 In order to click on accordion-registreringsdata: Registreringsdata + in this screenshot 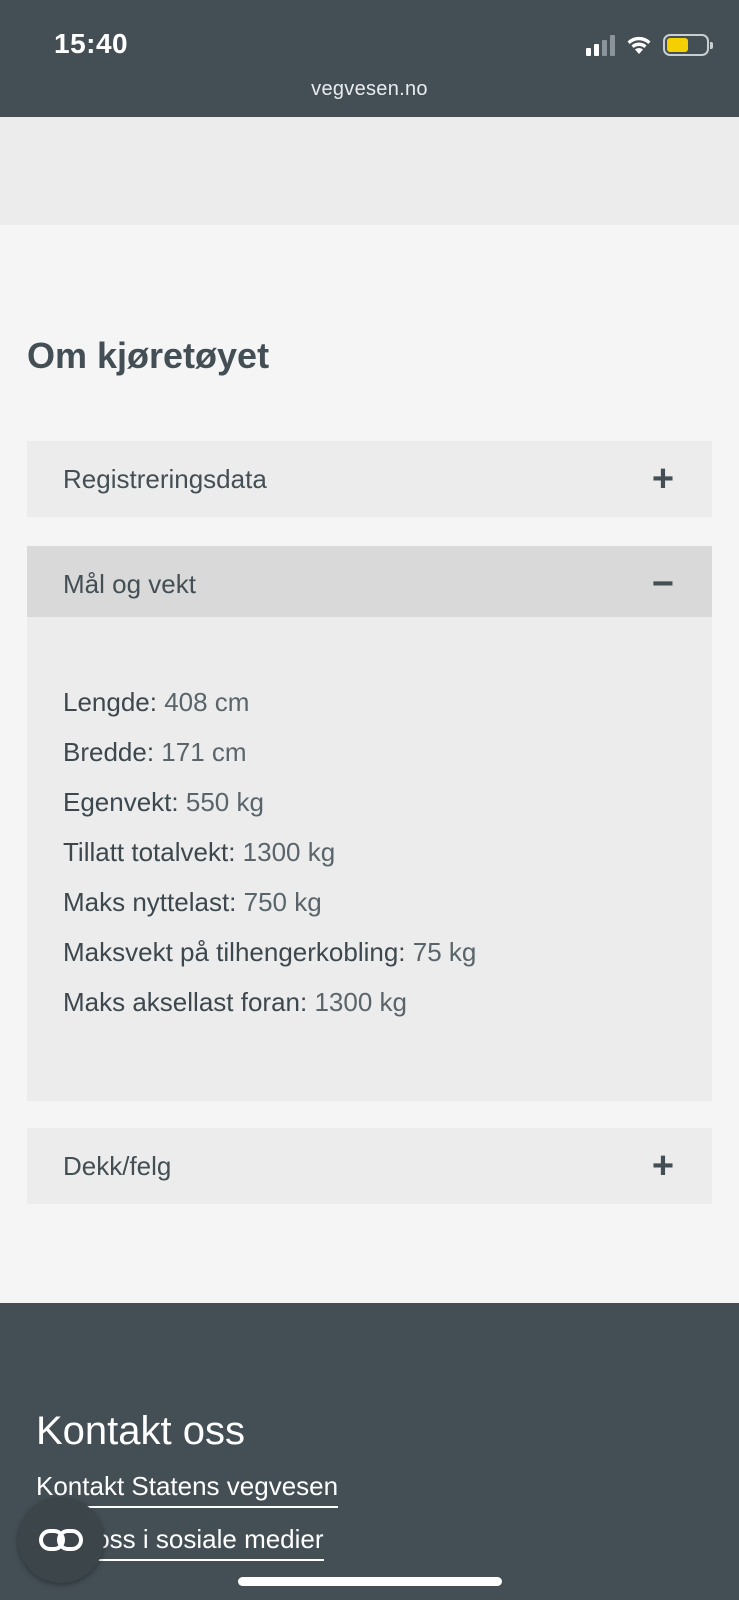, I will do `click(369, 479)`.